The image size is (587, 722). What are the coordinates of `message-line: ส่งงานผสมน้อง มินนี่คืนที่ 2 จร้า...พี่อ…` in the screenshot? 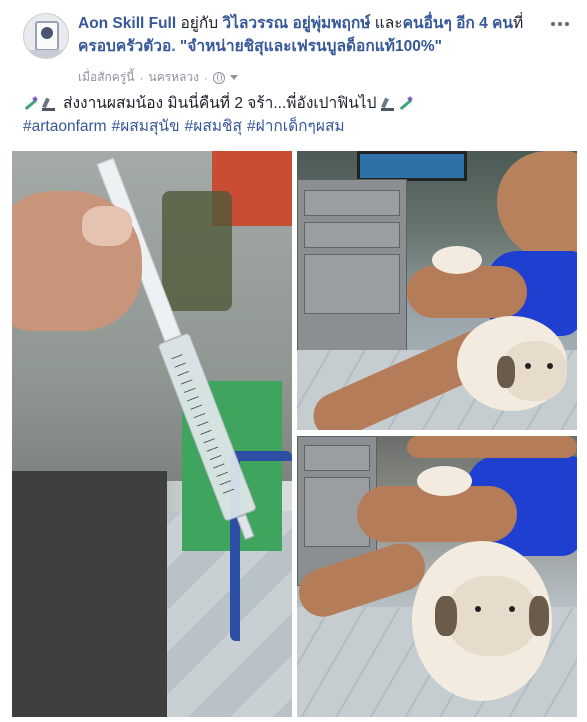 It's located at (293, 103).